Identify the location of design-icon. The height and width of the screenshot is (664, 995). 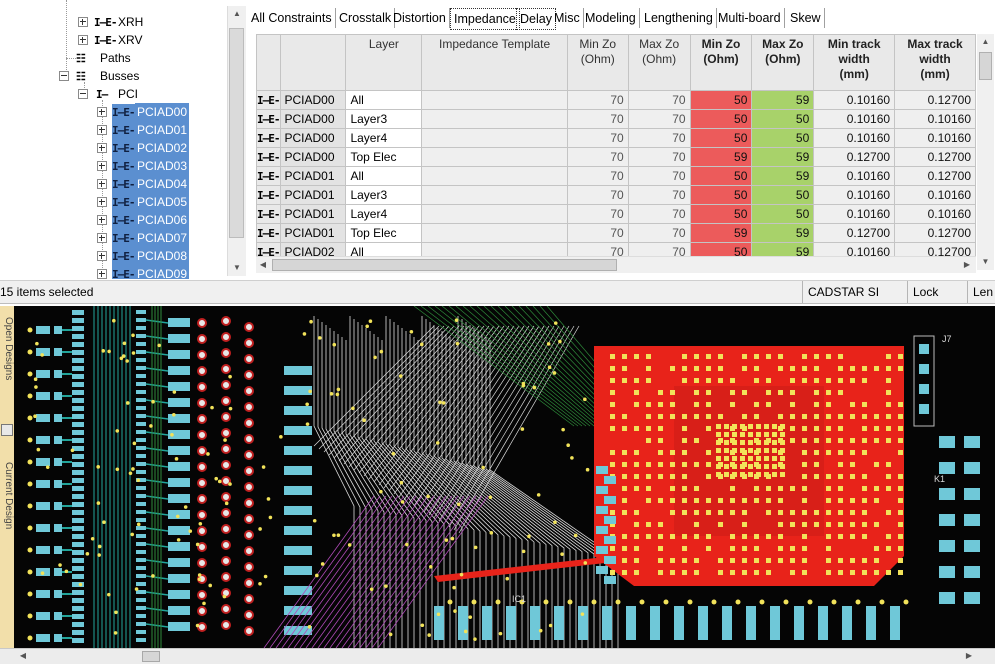
(7, 430).